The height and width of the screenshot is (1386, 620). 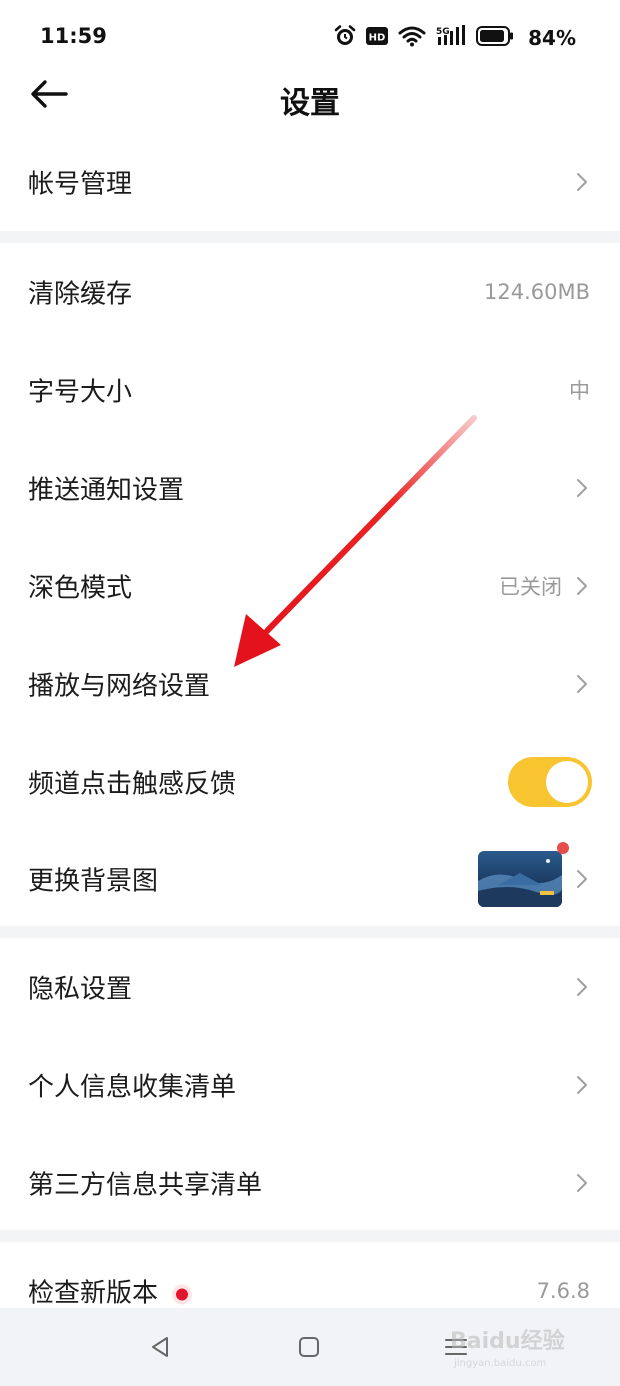 I want to click on page-title: 设置, so click(x=310, y=103).